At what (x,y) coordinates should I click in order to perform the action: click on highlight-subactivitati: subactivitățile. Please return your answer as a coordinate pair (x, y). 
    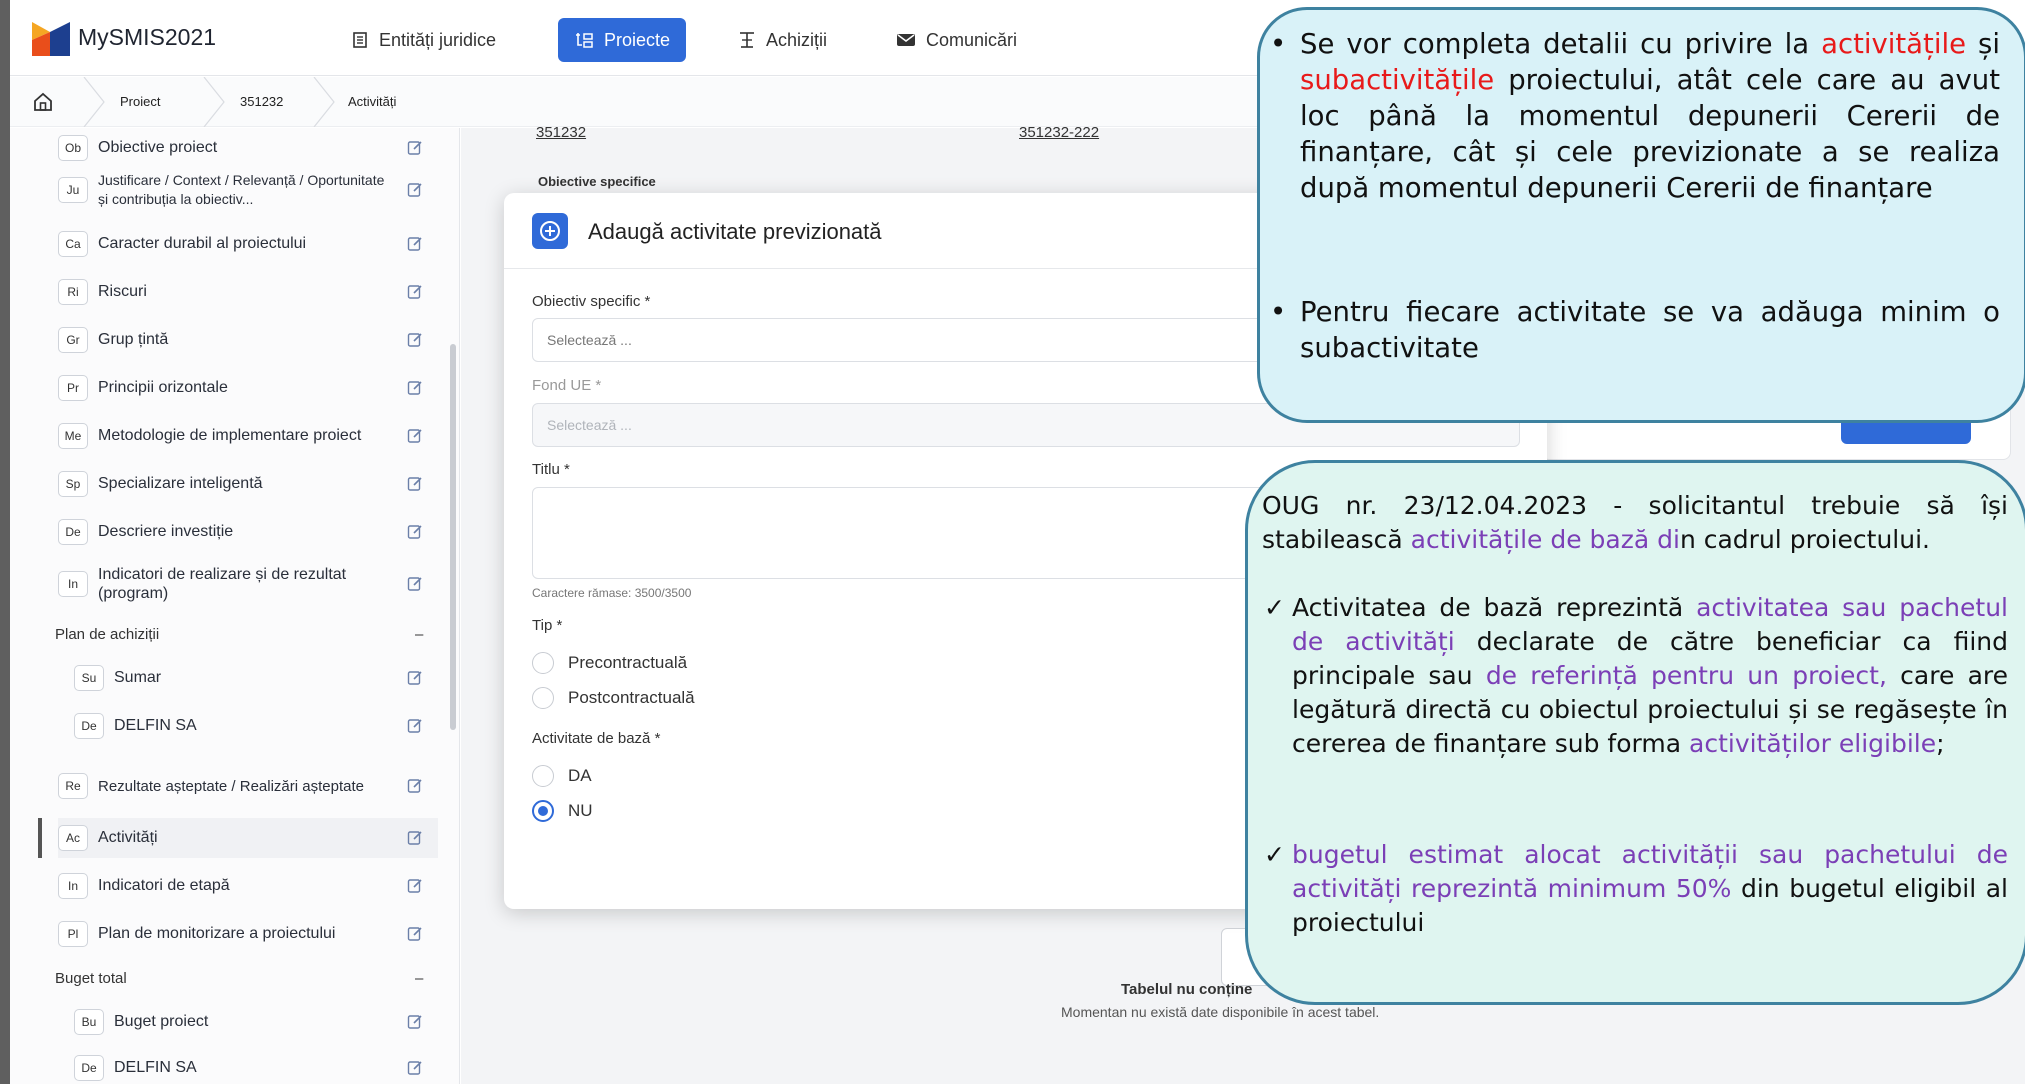
    Looking at the image, I should click on (1397, 80).